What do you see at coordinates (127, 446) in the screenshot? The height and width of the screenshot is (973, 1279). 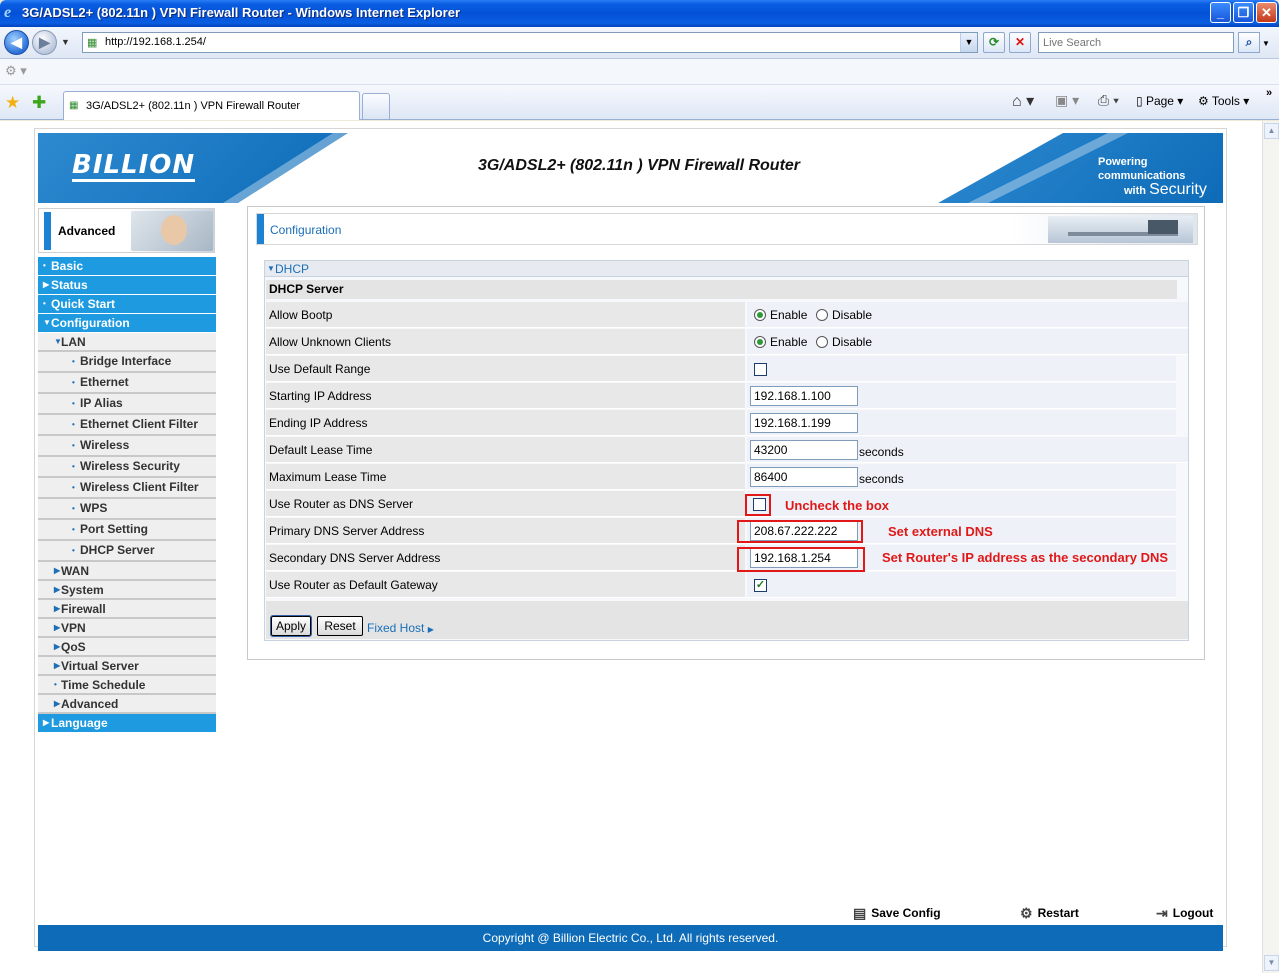 I see `sidebar-item-wireless: • Wireless` at bounding box center [127, 446].